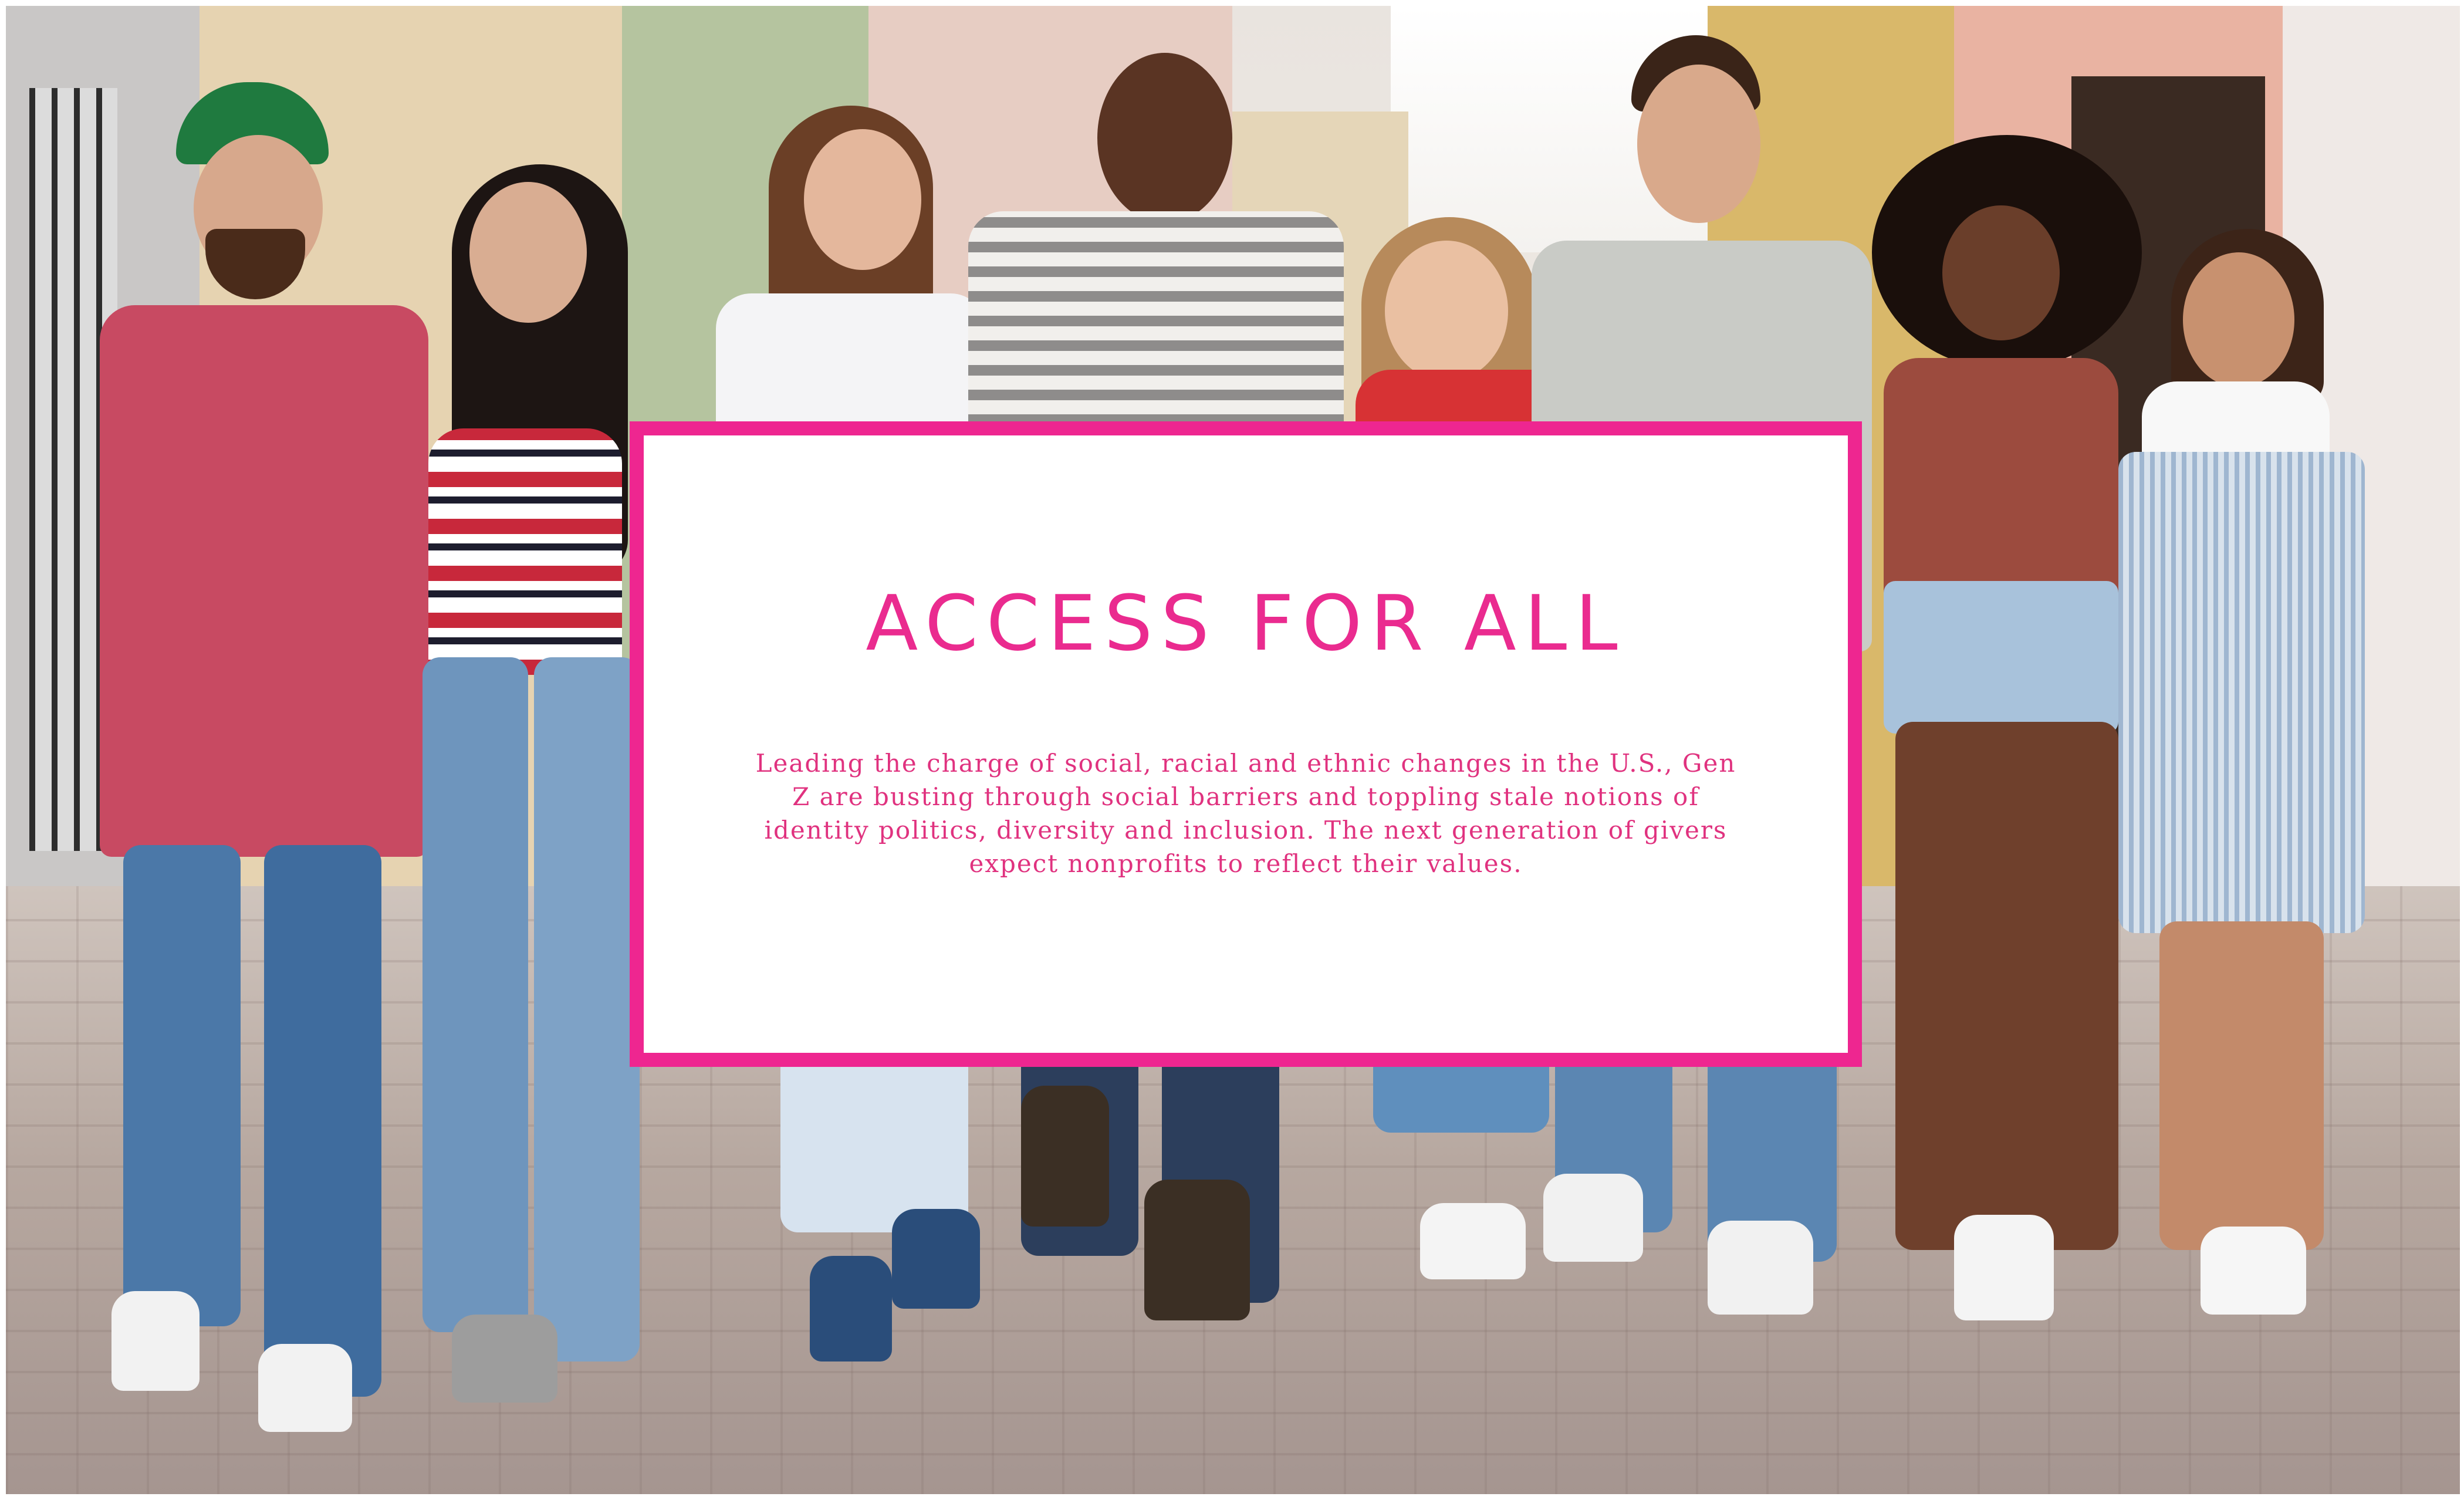  Describe the element at coordinates (1197, 1250) in the screenshot. I see `boot-right` at that location.